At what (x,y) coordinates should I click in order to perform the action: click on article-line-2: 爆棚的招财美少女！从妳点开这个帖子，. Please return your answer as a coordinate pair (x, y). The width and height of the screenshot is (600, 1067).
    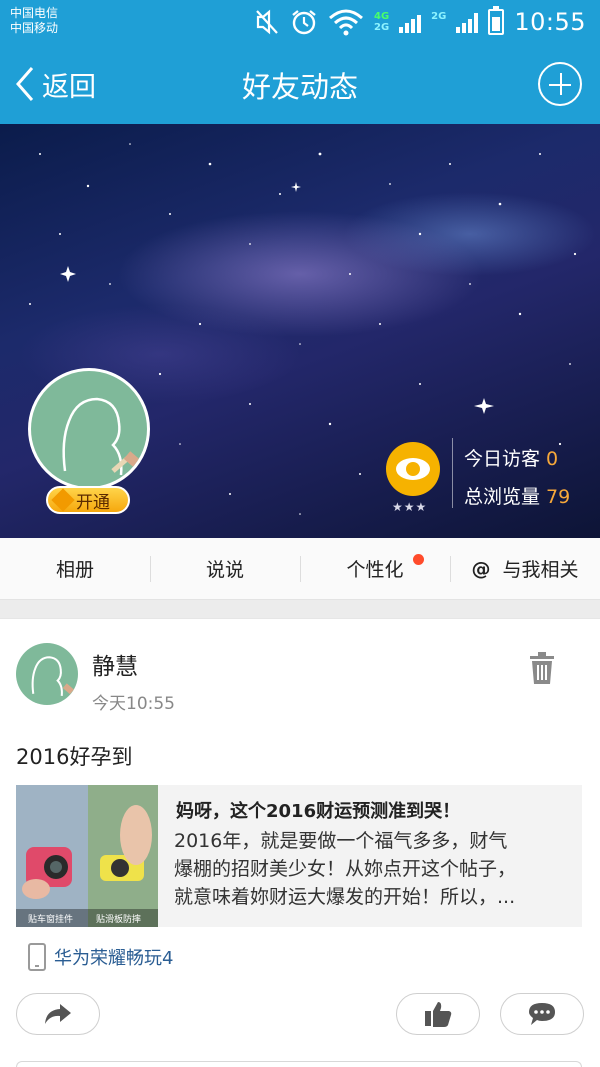
    Looking at the image, I should click on (345, 869).